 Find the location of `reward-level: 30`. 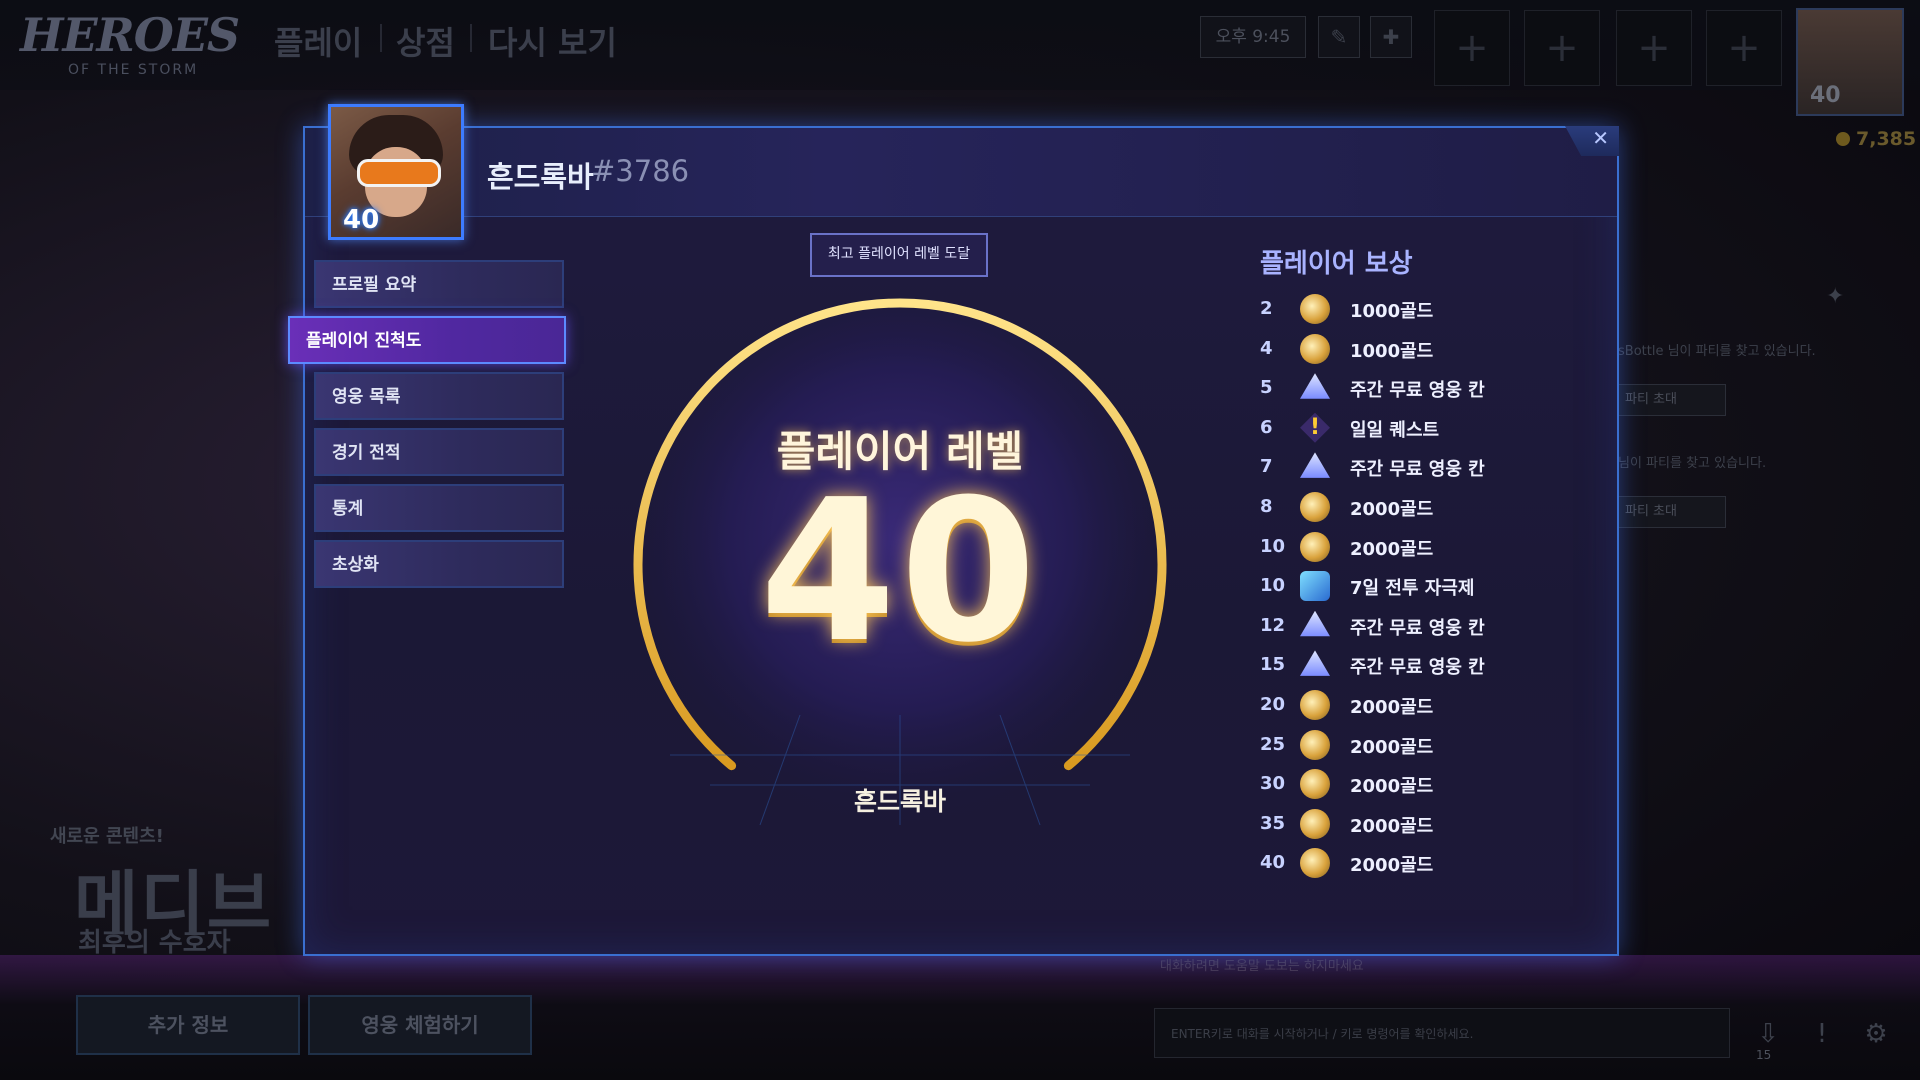

reward-level: 30 is located at coordinates (1273, 784).